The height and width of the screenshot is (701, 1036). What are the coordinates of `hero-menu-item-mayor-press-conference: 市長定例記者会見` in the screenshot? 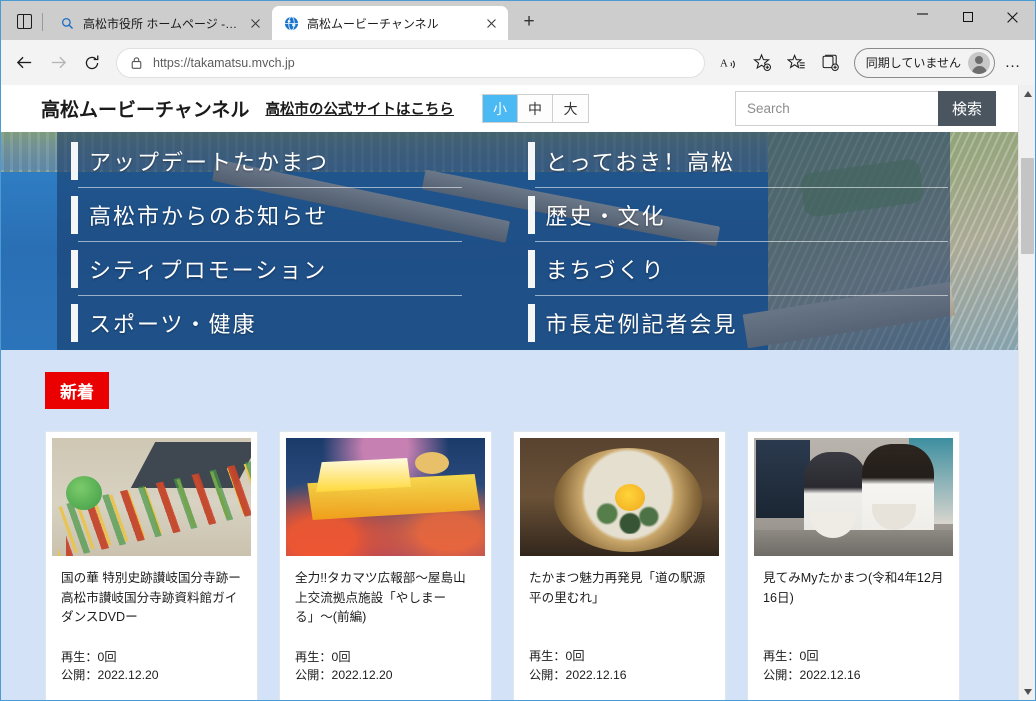 It's located at (738, 323).